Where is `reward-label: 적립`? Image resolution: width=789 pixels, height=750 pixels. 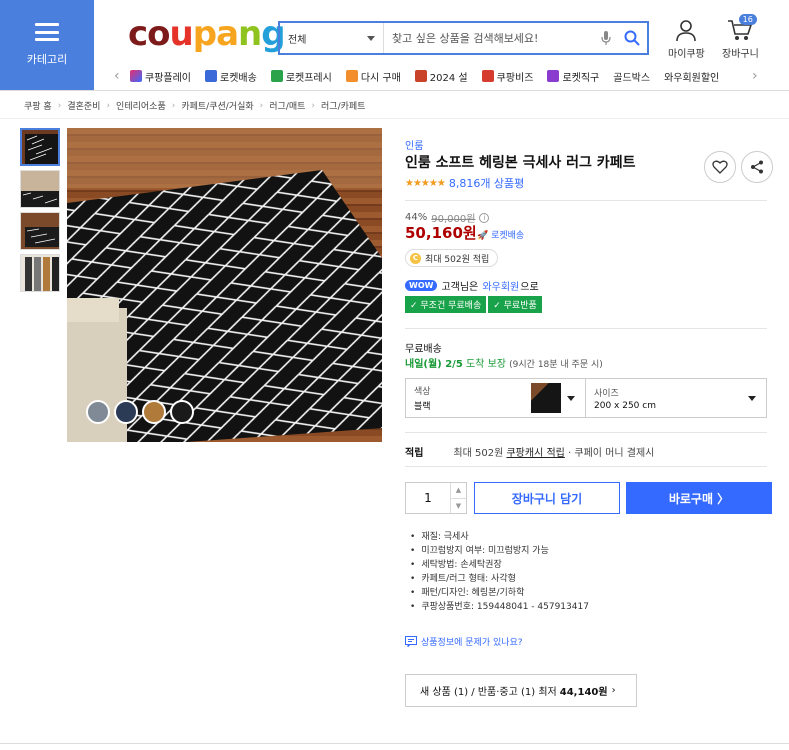 reward-label: 적립 is located at coordinates (414, 453).